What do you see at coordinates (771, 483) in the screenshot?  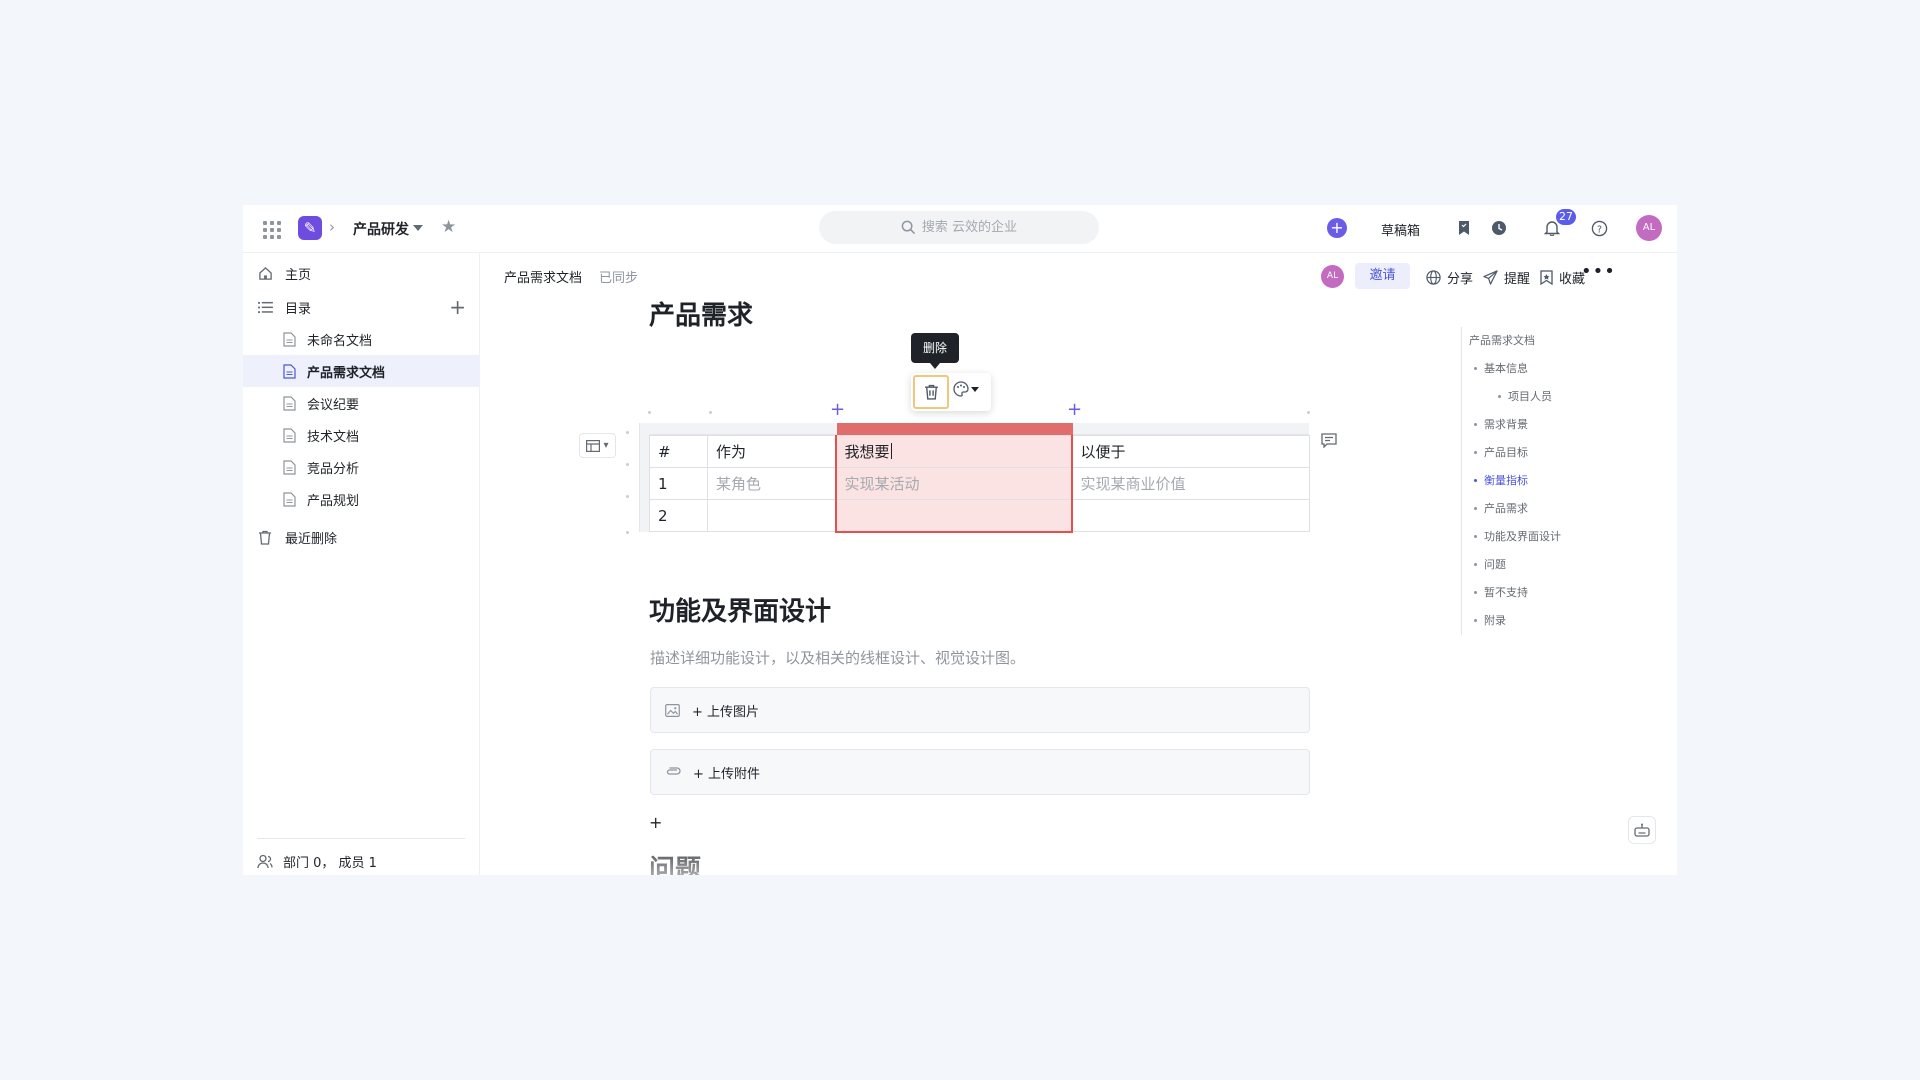 I see `table-cell: 某角色` at bounding box center [771, 483].